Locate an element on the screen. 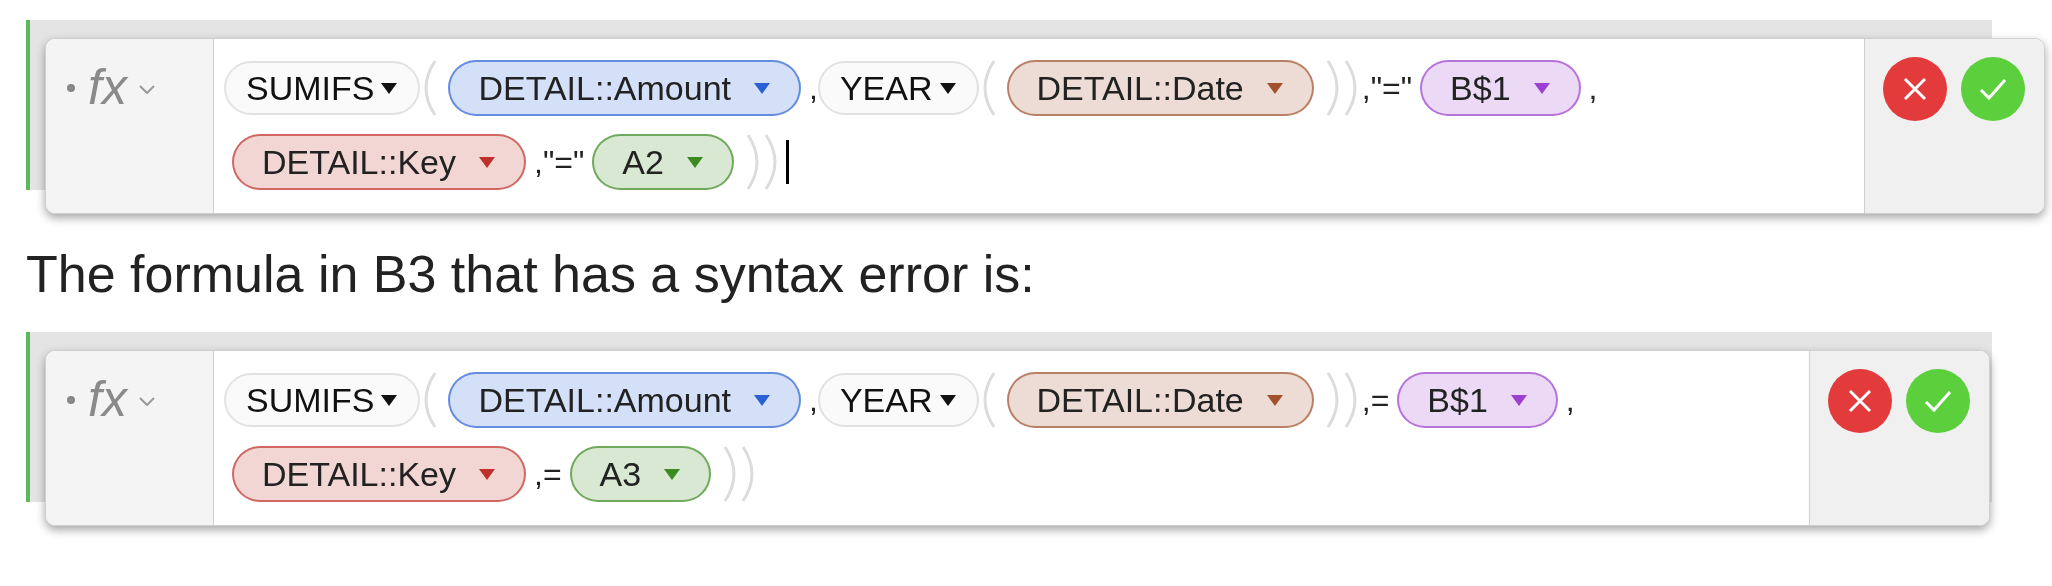 The width and height of the screenshot is (2052, 586). reference-token: A2 is located at coordinates (663, 162).